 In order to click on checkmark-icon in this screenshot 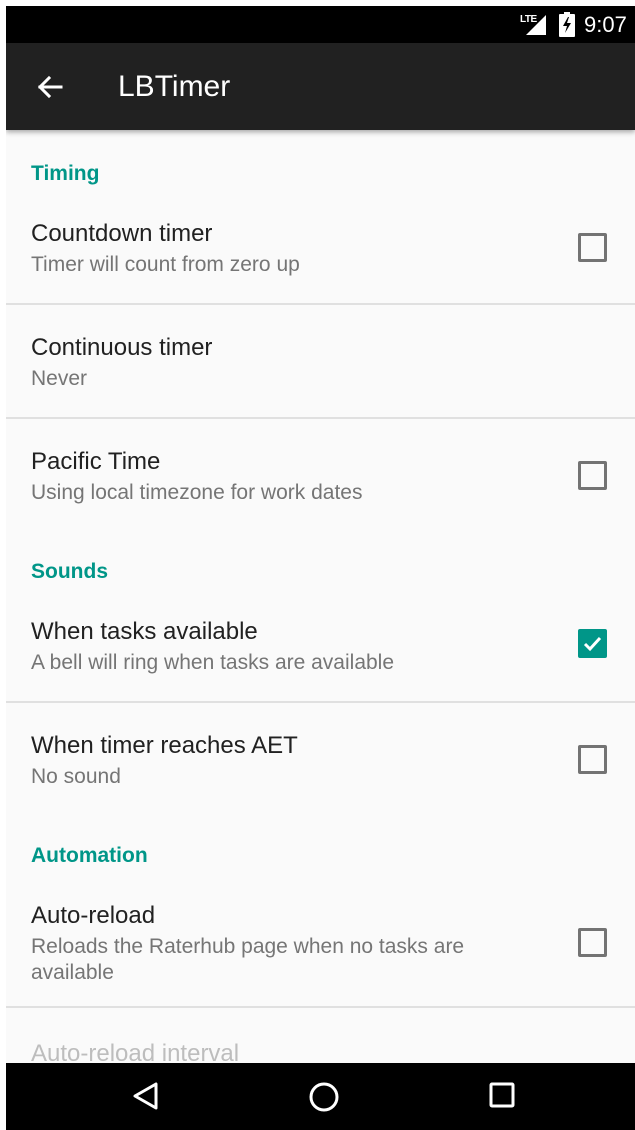, I will do `click(592, 644)`.